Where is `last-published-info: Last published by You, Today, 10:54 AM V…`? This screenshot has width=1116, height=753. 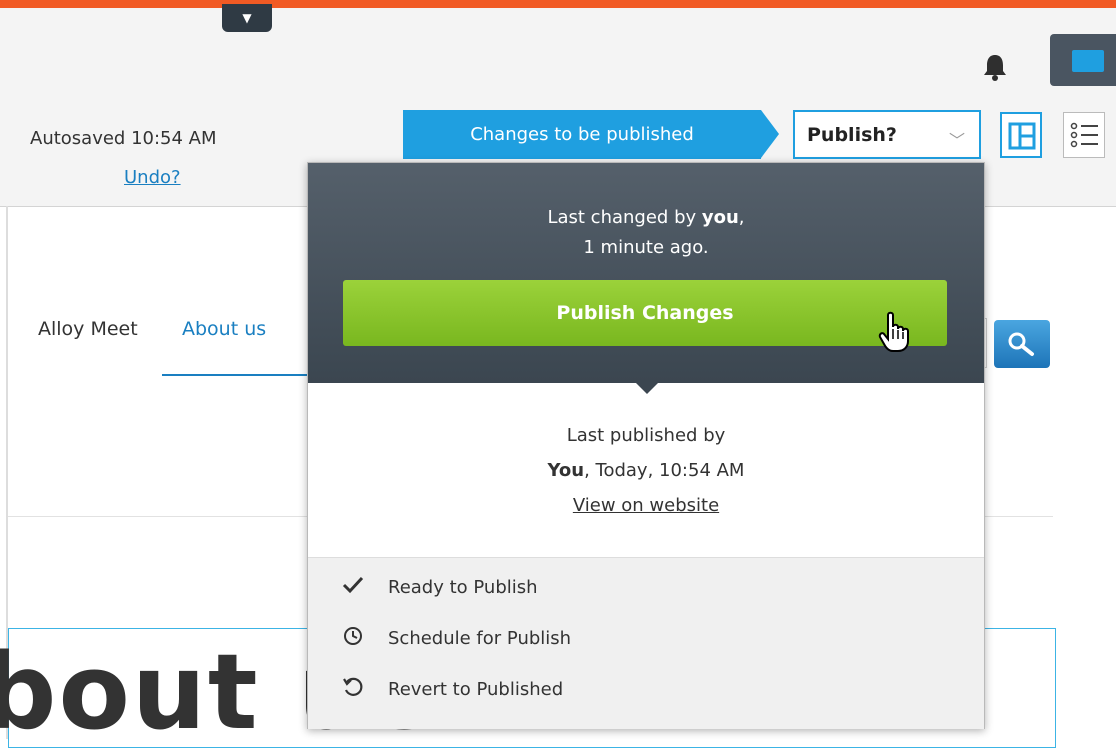
last-published-info: Last published by You, Today, 10:54 AM V… is located at coordinates (646, 470).